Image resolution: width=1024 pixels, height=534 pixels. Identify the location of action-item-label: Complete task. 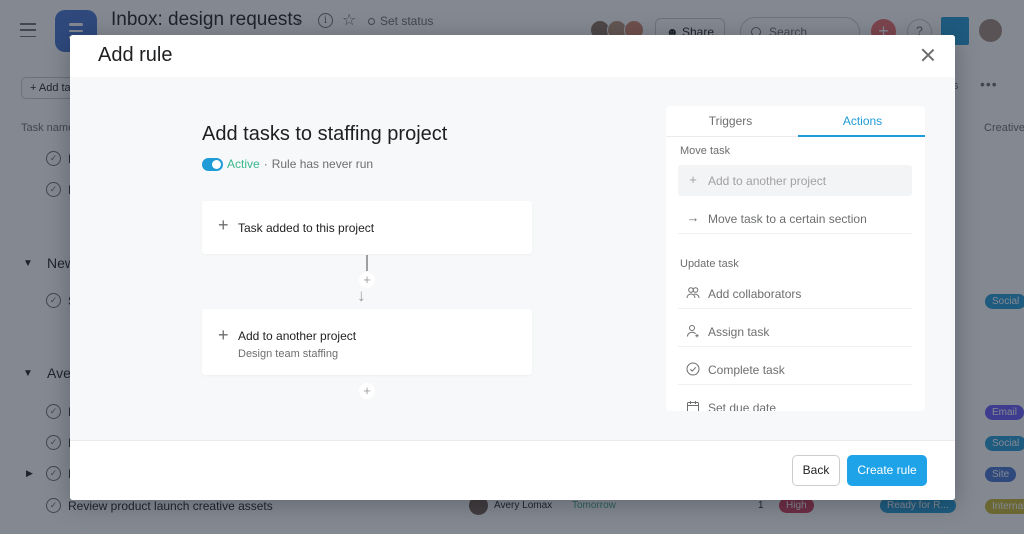
(746, 370).